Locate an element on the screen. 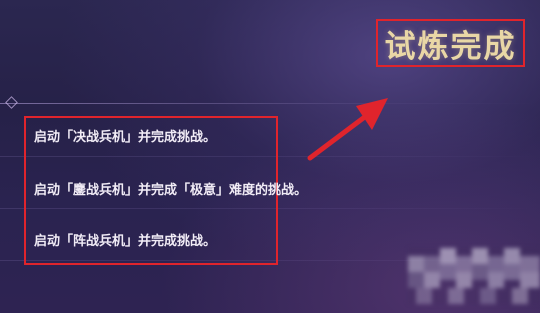  challenge-item: 启动「决战兵机」并完成挑战。 is located at coordinates (125, 137).